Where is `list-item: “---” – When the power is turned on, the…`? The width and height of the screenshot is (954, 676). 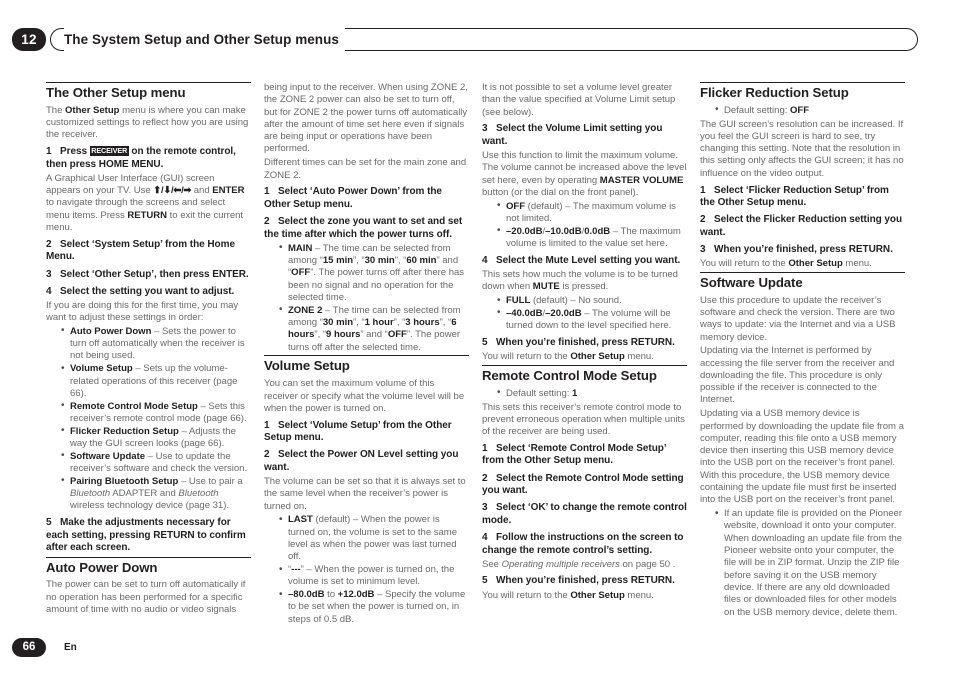
list-item: “---” – When the power is turned on, the… is located at coordinates (374, 576).